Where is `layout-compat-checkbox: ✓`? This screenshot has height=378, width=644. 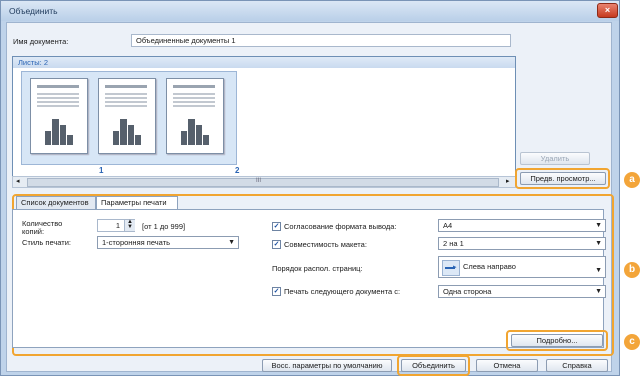
layout-compat-checkbox: ✓ is located at coordinates (276, 244).